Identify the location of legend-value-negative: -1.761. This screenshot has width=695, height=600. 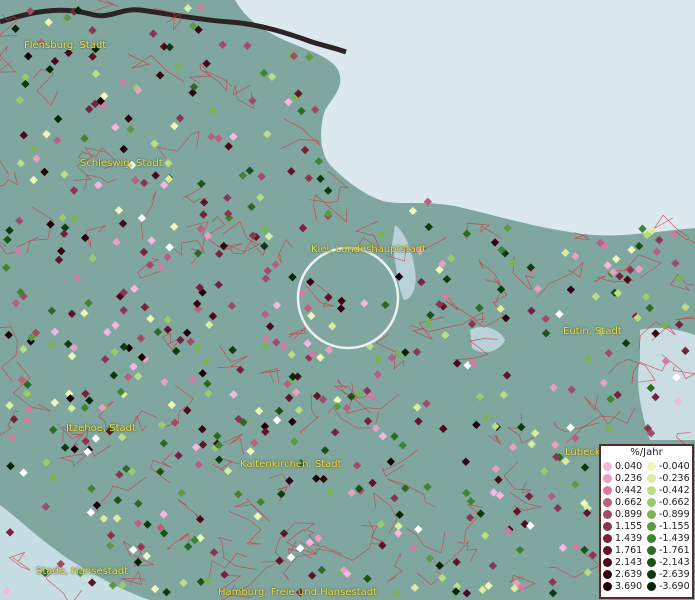
(674, 550).